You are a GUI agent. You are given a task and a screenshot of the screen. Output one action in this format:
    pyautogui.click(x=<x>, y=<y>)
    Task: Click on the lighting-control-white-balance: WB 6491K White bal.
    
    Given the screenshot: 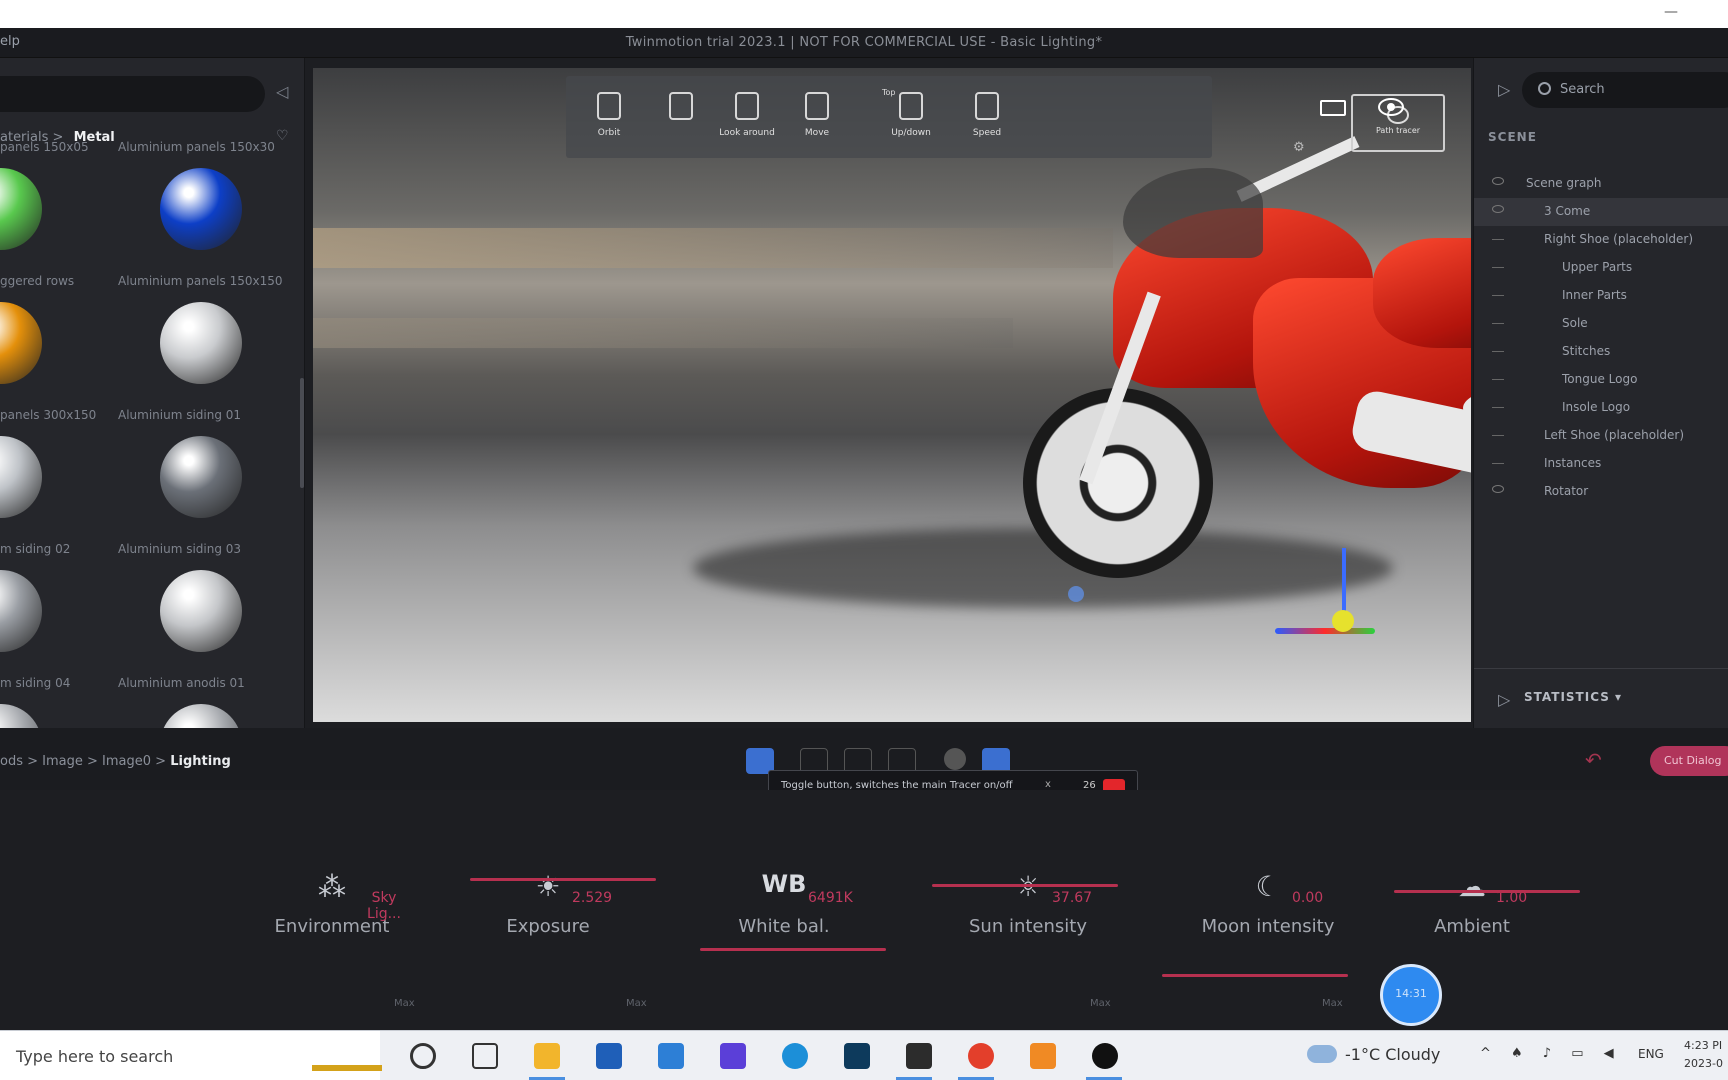 What is the action you would take?
    pyautogui.click(x=784, y=903)
    